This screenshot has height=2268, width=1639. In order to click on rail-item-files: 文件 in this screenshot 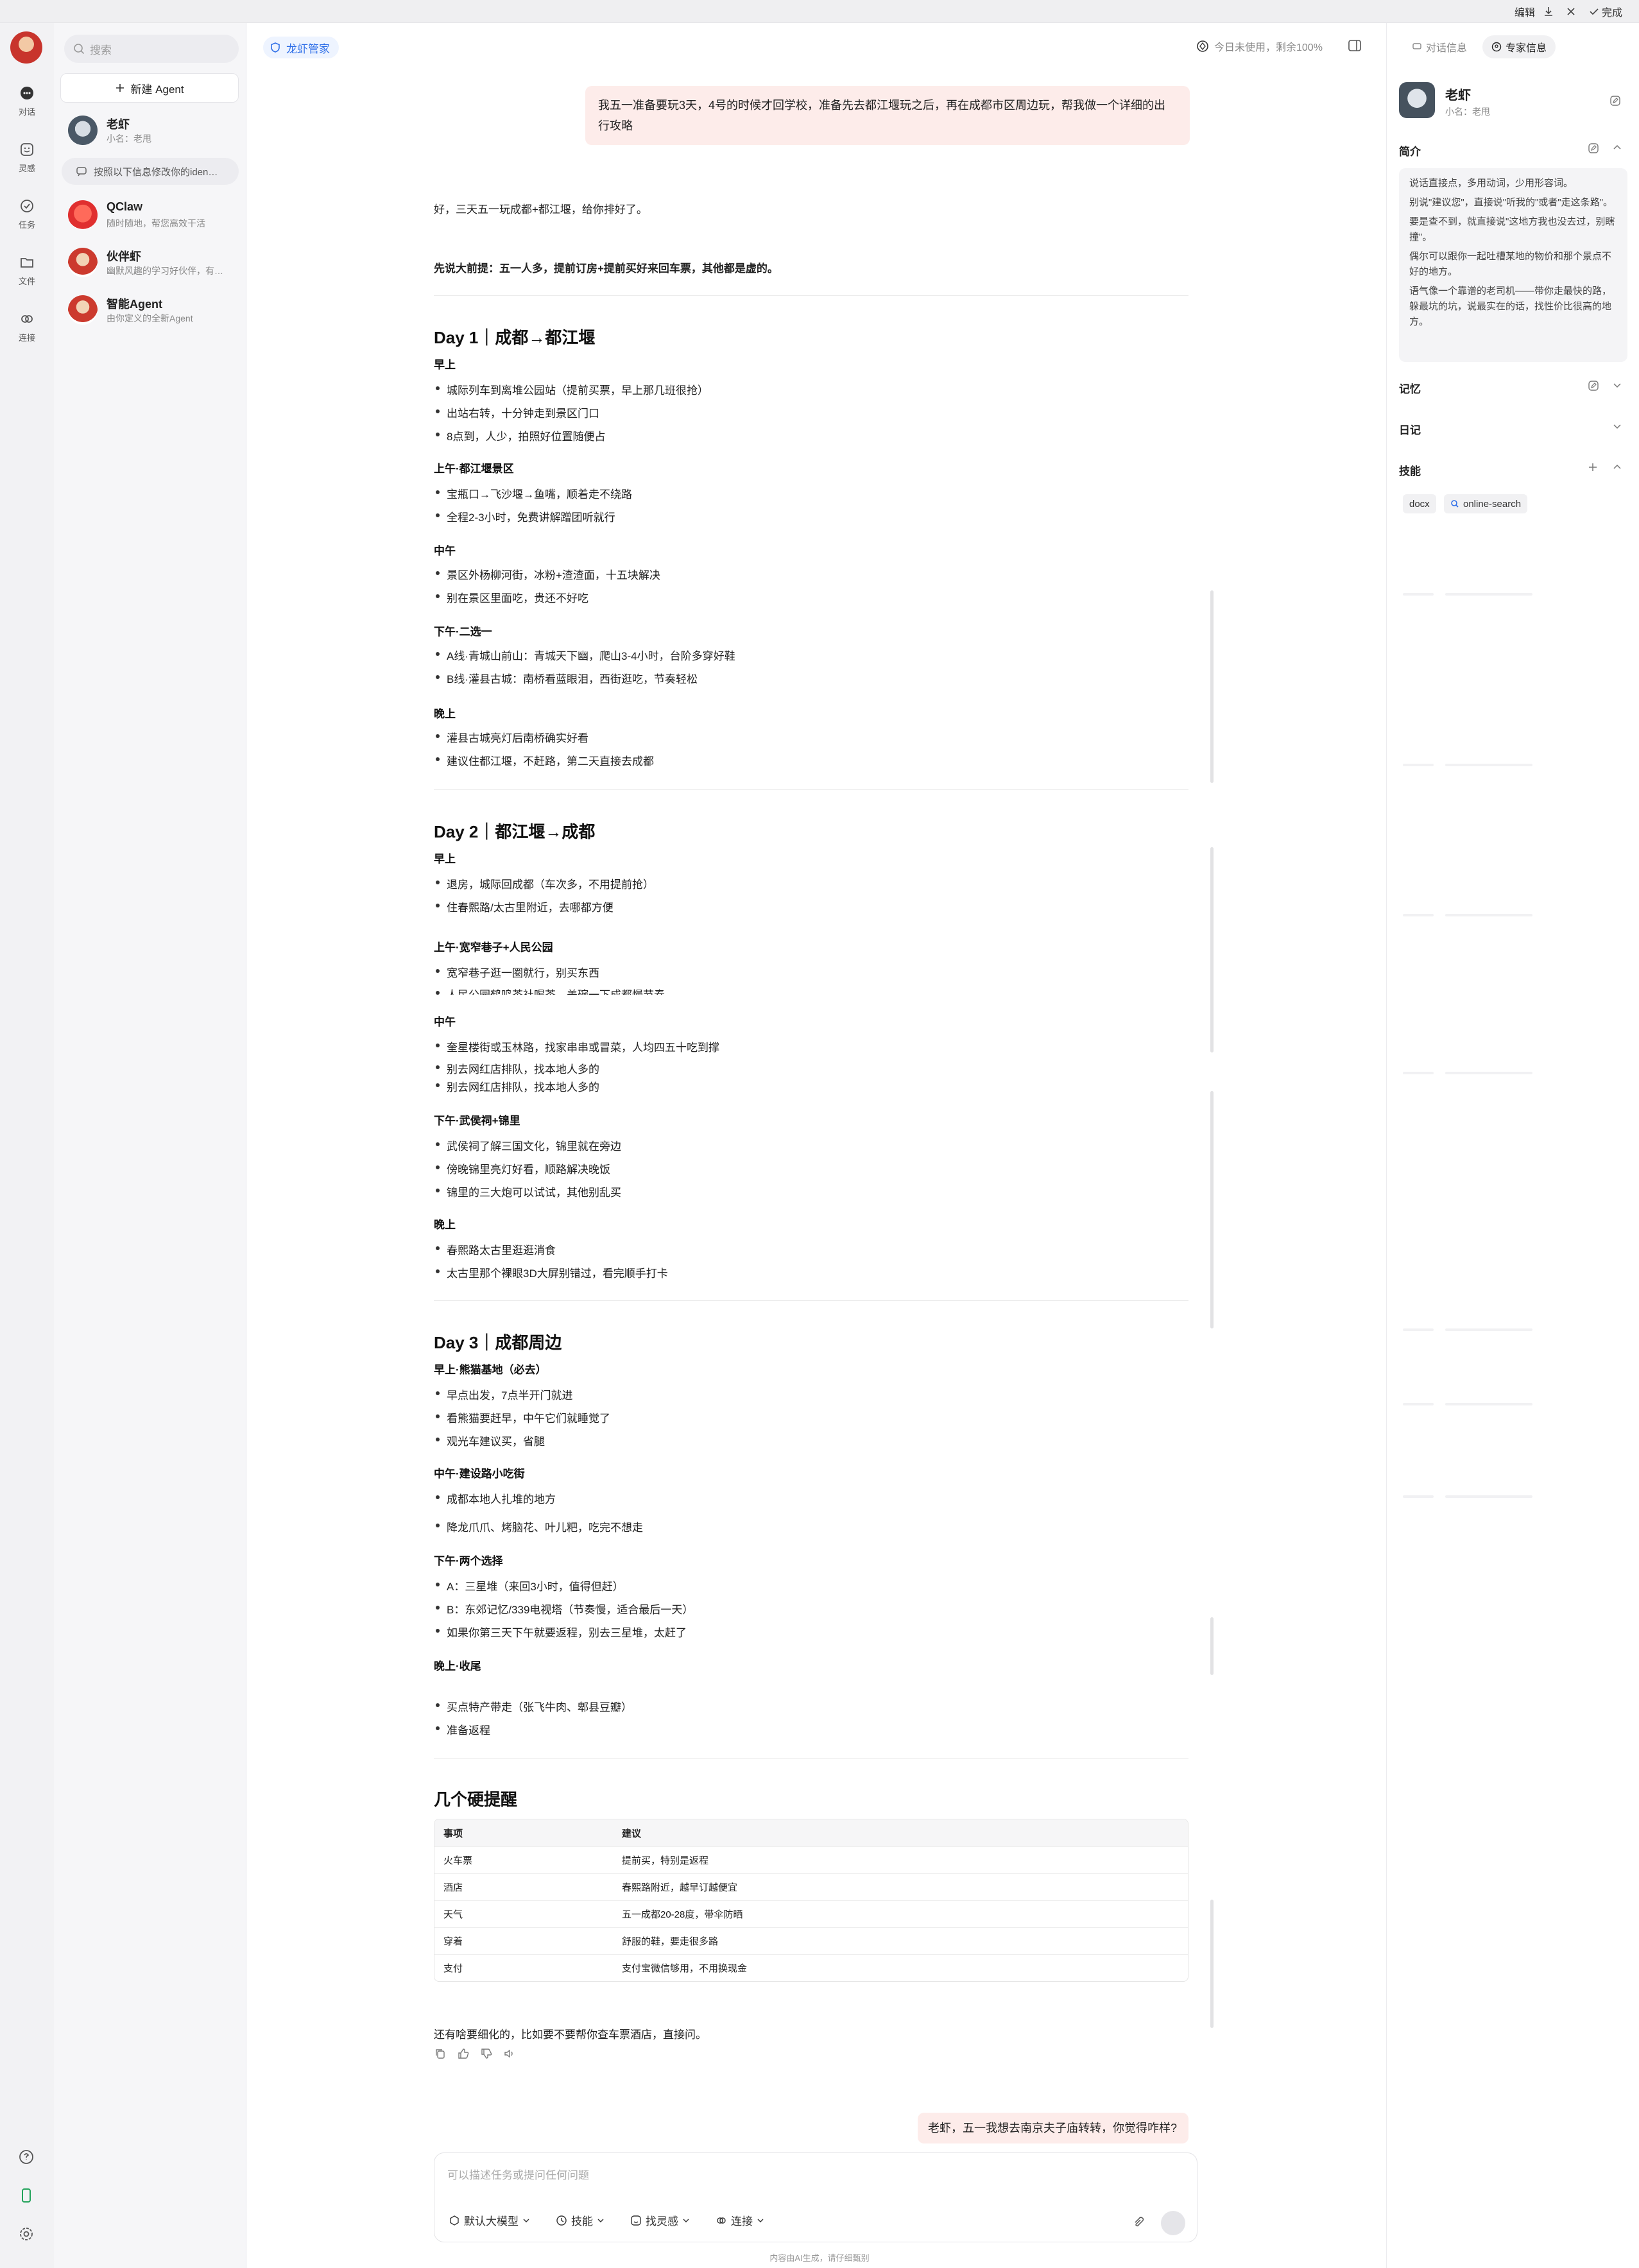, I will do `click(27, 270)`.